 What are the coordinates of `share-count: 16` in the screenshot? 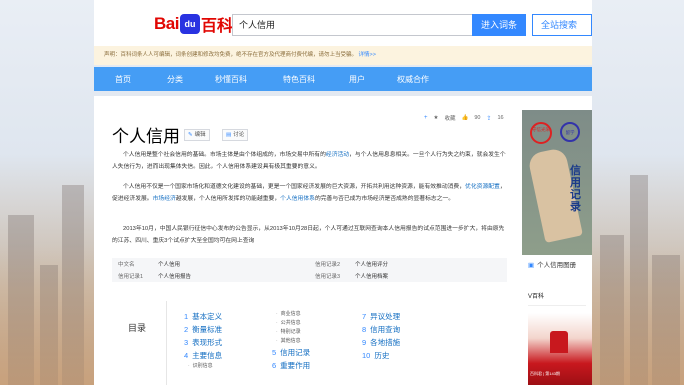 It's located at (500, 118).